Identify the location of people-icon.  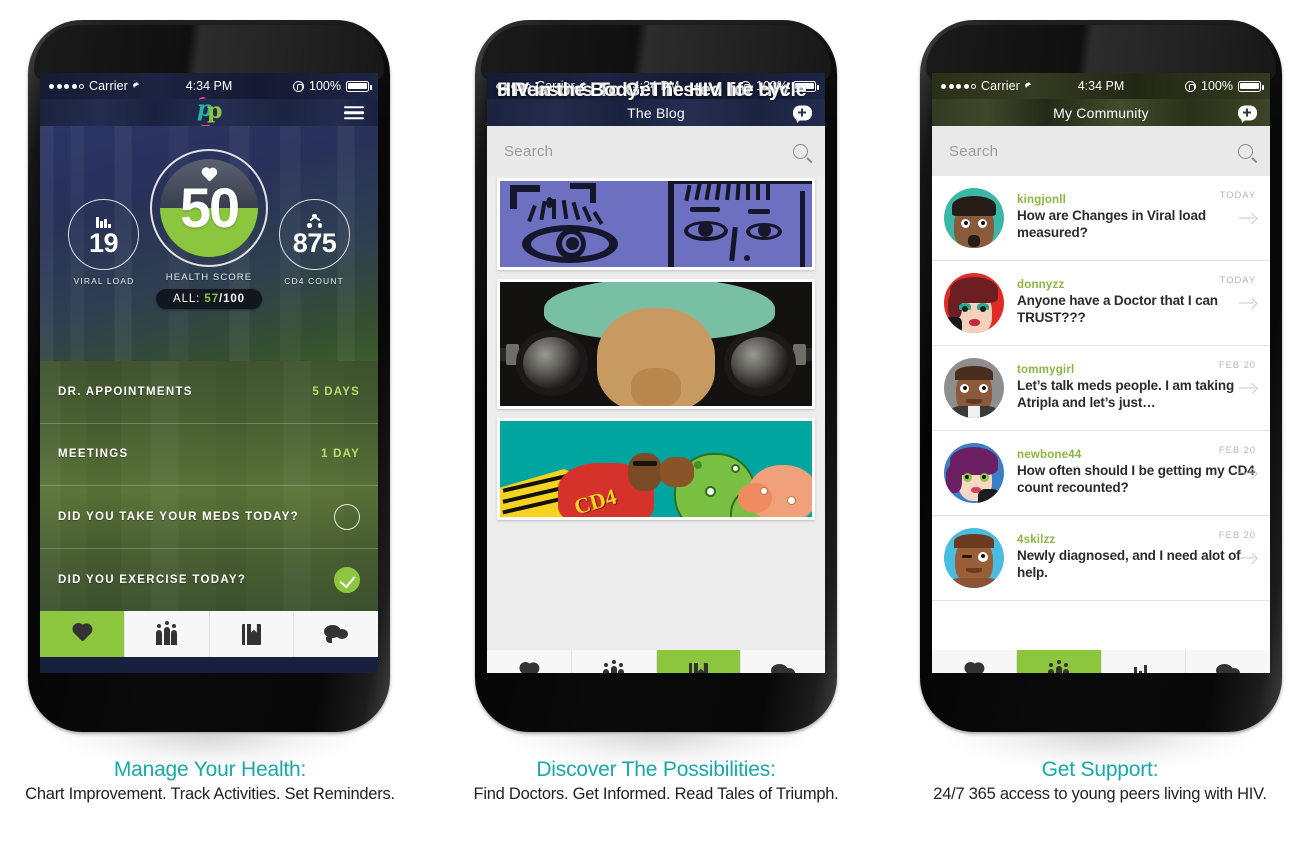
(1059, 666).